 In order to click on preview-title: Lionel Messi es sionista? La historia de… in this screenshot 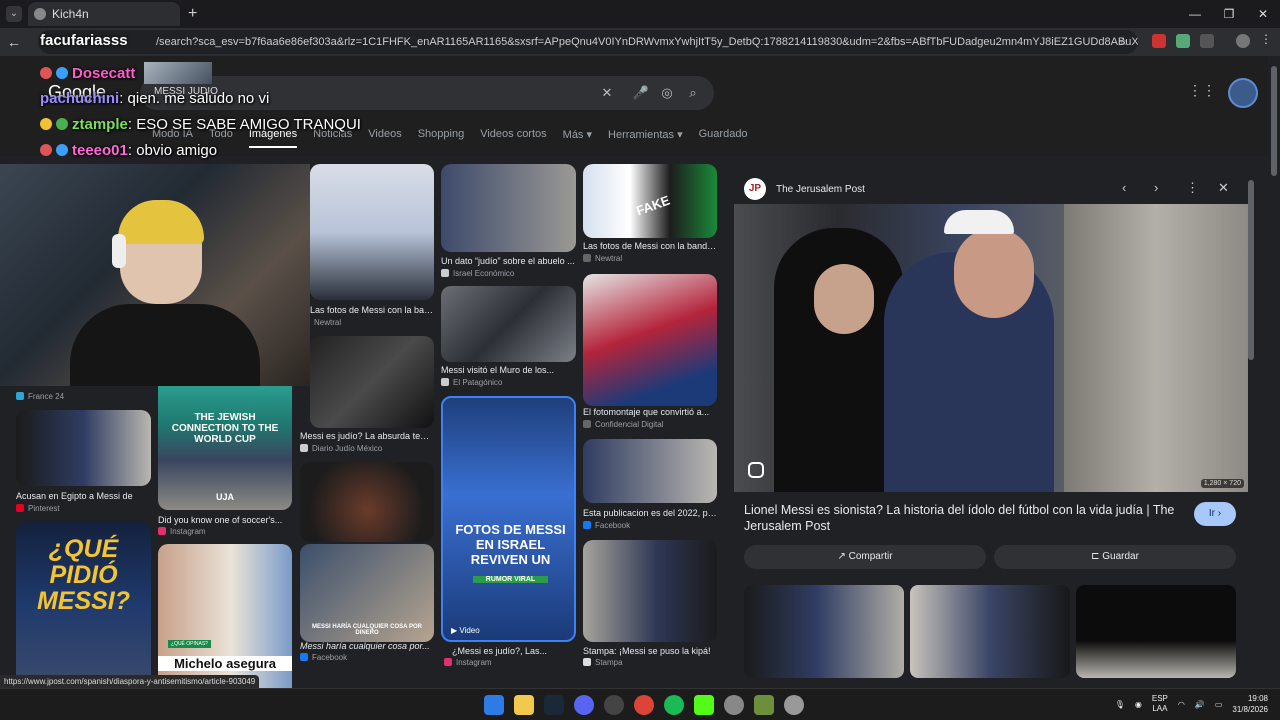, I will do `click(964, 518)`.